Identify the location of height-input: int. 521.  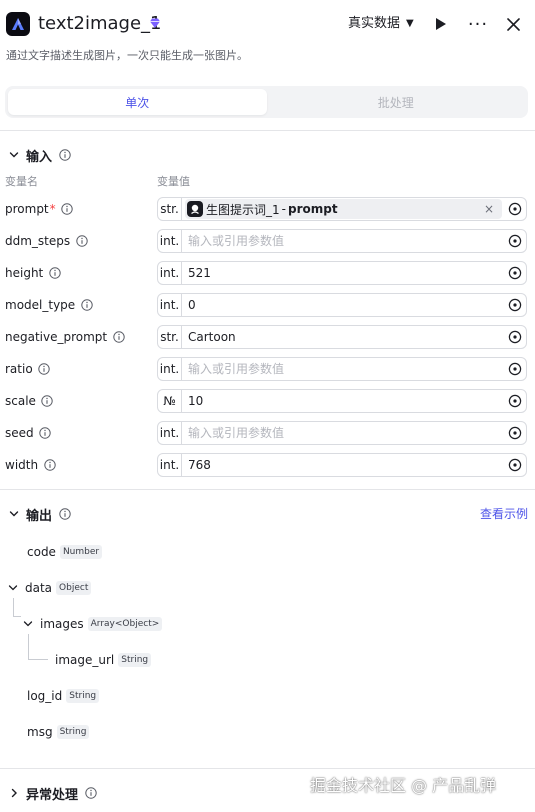
(342, 273).